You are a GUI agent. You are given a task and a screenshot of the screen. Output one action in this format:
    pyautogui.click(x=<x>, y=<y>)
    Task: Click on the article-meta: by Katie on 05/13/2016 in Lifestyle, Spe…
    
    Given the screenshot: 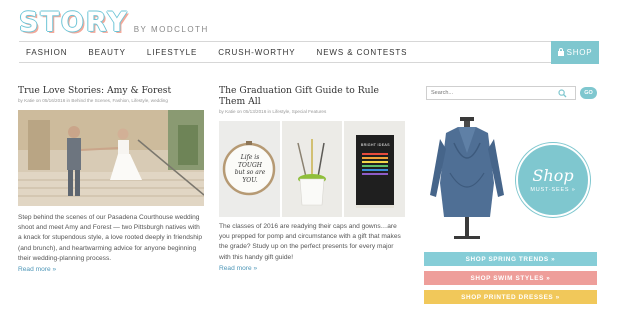 What is the action you would take?
    pyautogui.click(x=273, y=111)
    